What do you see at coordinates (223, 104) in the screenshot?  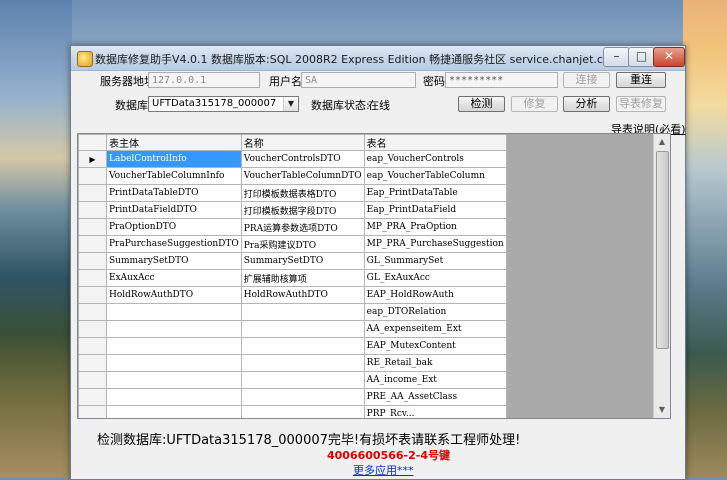 I see `database-select: UFTData315178_000007 ▼` at bounding box center [223, 104].